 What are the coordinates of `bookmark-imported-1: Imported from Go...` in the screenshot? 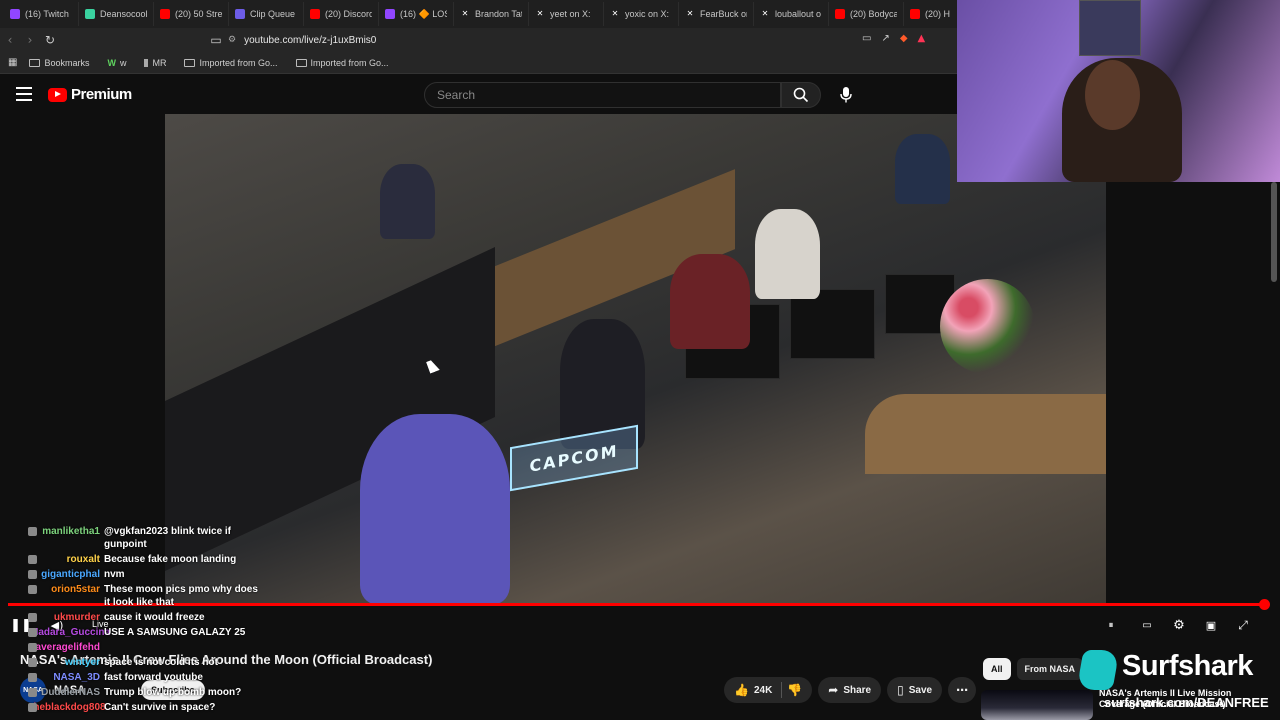 It's located at (230, 63).